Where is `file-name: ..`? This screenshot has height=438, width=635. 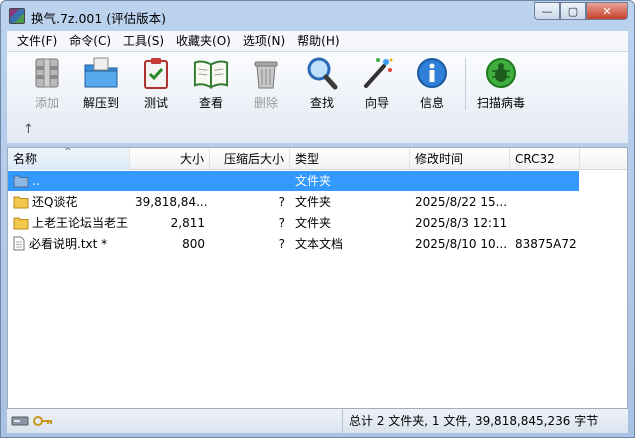 file-name: .. is located at coordinates (36, 181).